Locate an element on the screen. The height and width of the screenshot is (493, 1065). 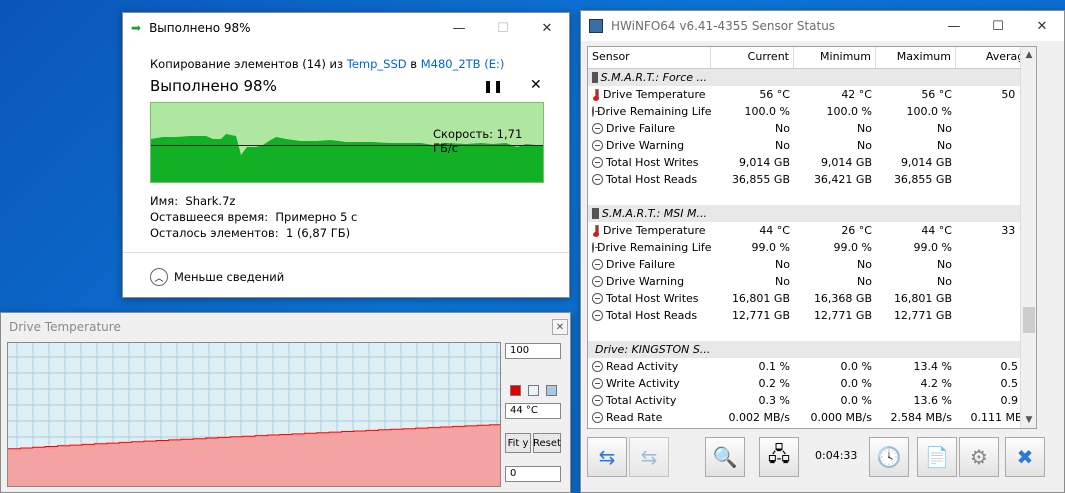
chevron-up-icon: ︿ is located at coordinates (159, 277).